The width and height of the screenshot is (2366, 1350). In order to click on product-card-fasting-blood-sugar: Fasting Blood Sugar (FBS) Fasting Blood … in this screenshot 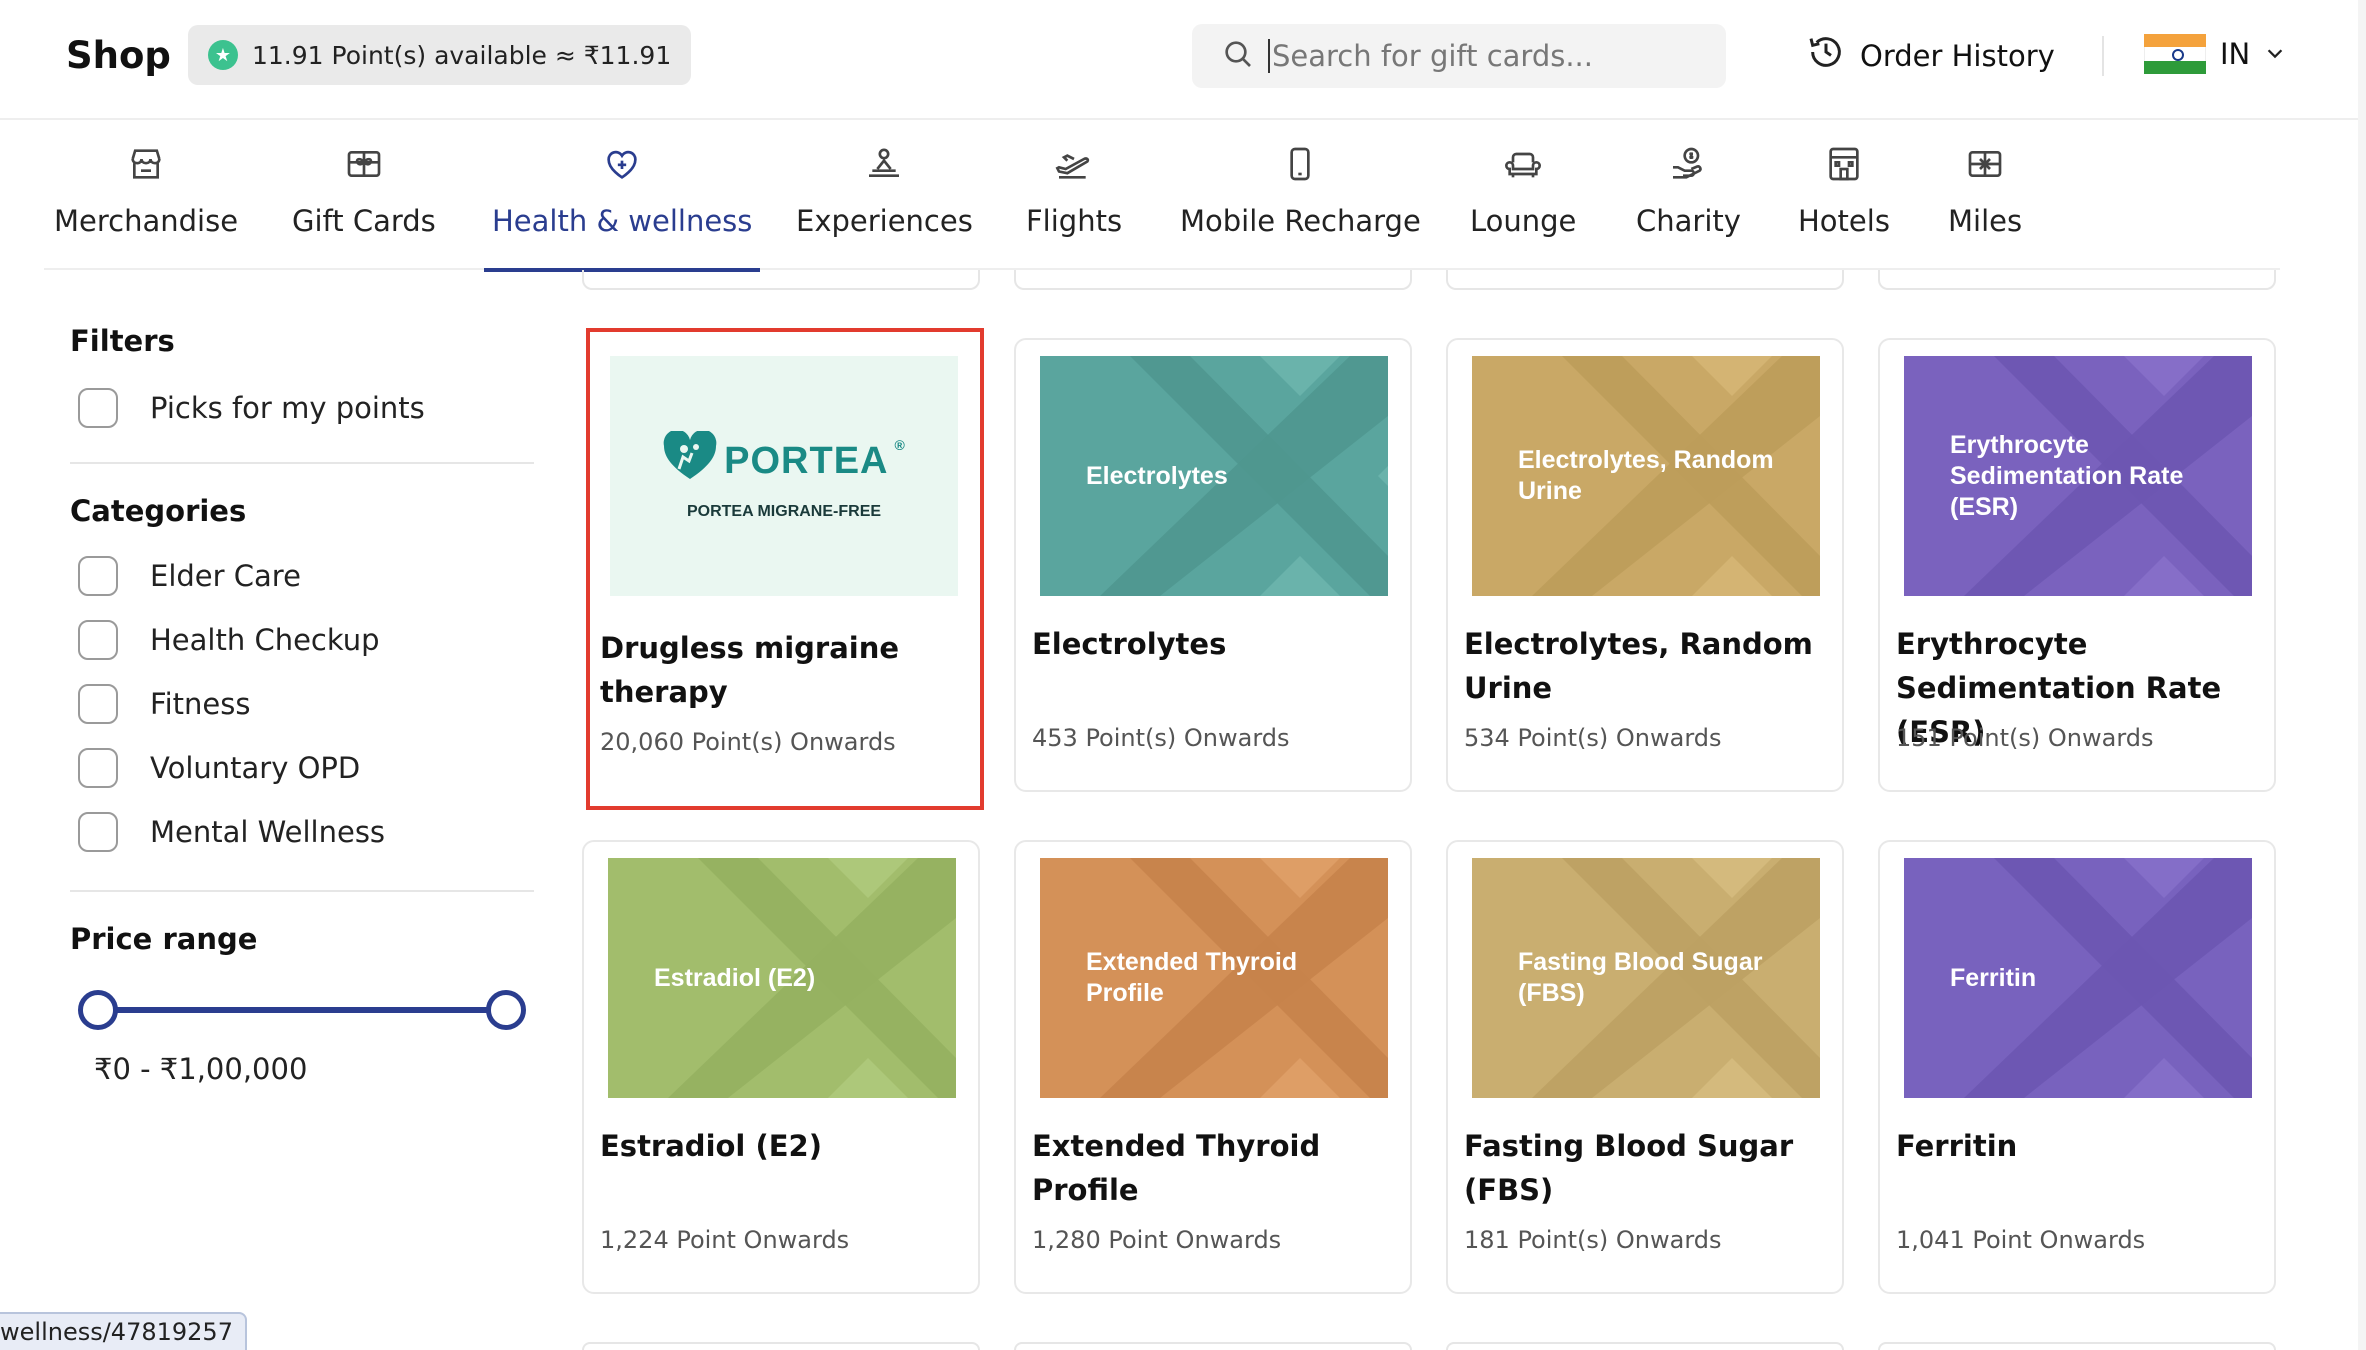, I will do `click(1645, 1067)`.